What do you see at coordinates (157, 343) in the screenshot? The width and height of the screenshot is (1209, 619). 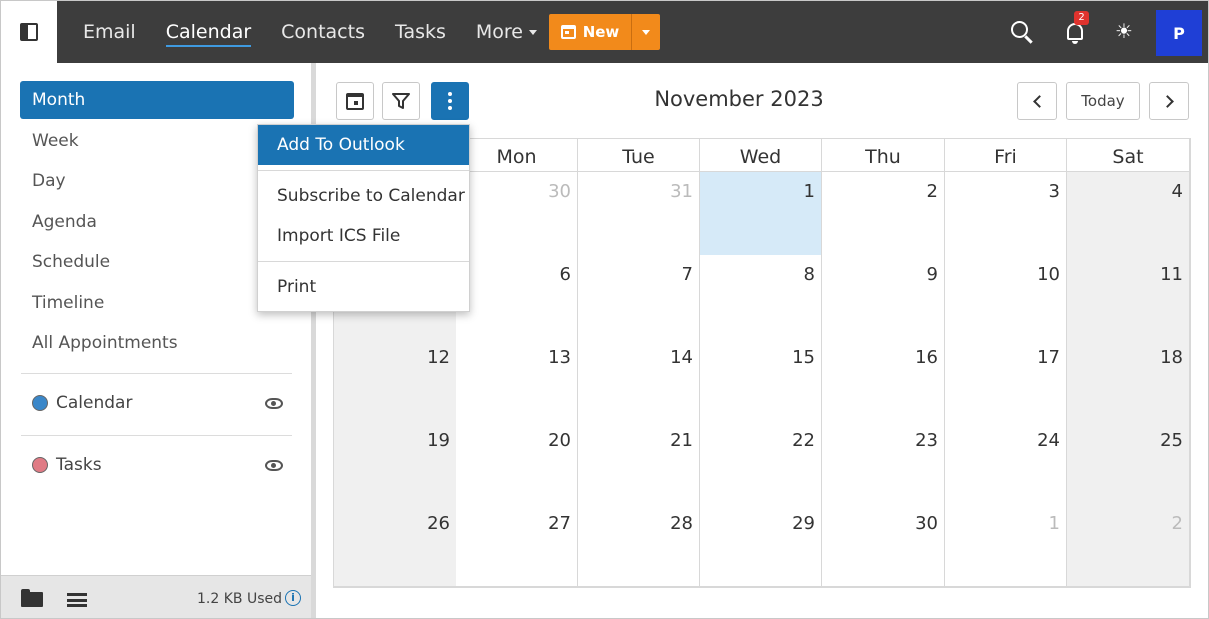 I see `view-all-appointments: All Appointments` at bounding box center [157, 343].